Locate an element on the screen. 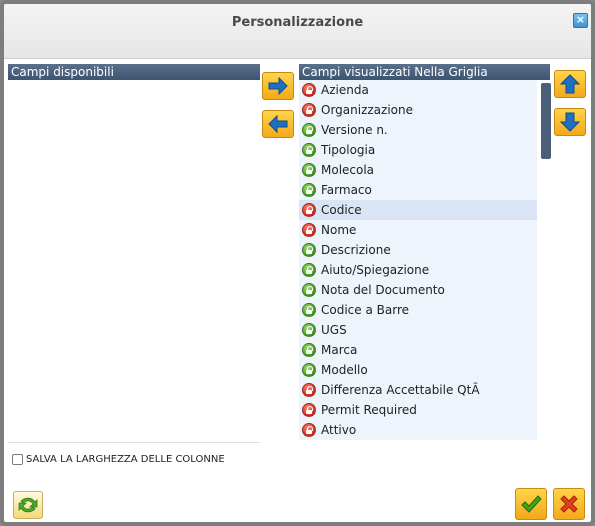  arrow-down-icon is located at coordinates (570, 122).